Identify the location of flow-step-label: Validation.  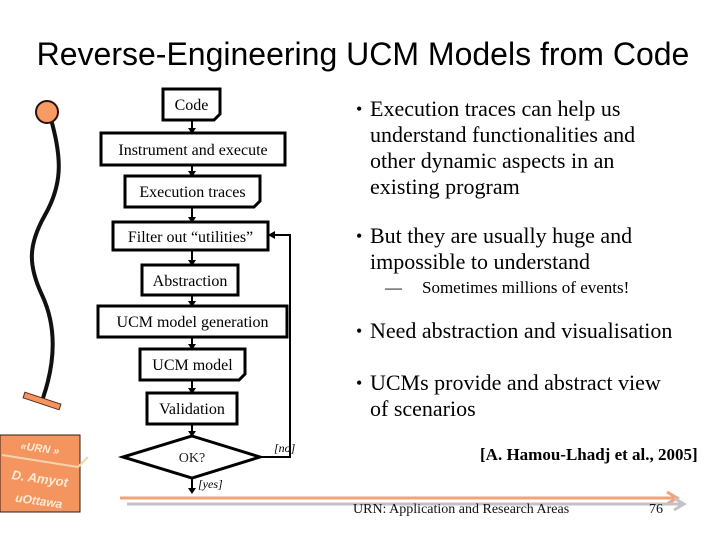
(192, 409).